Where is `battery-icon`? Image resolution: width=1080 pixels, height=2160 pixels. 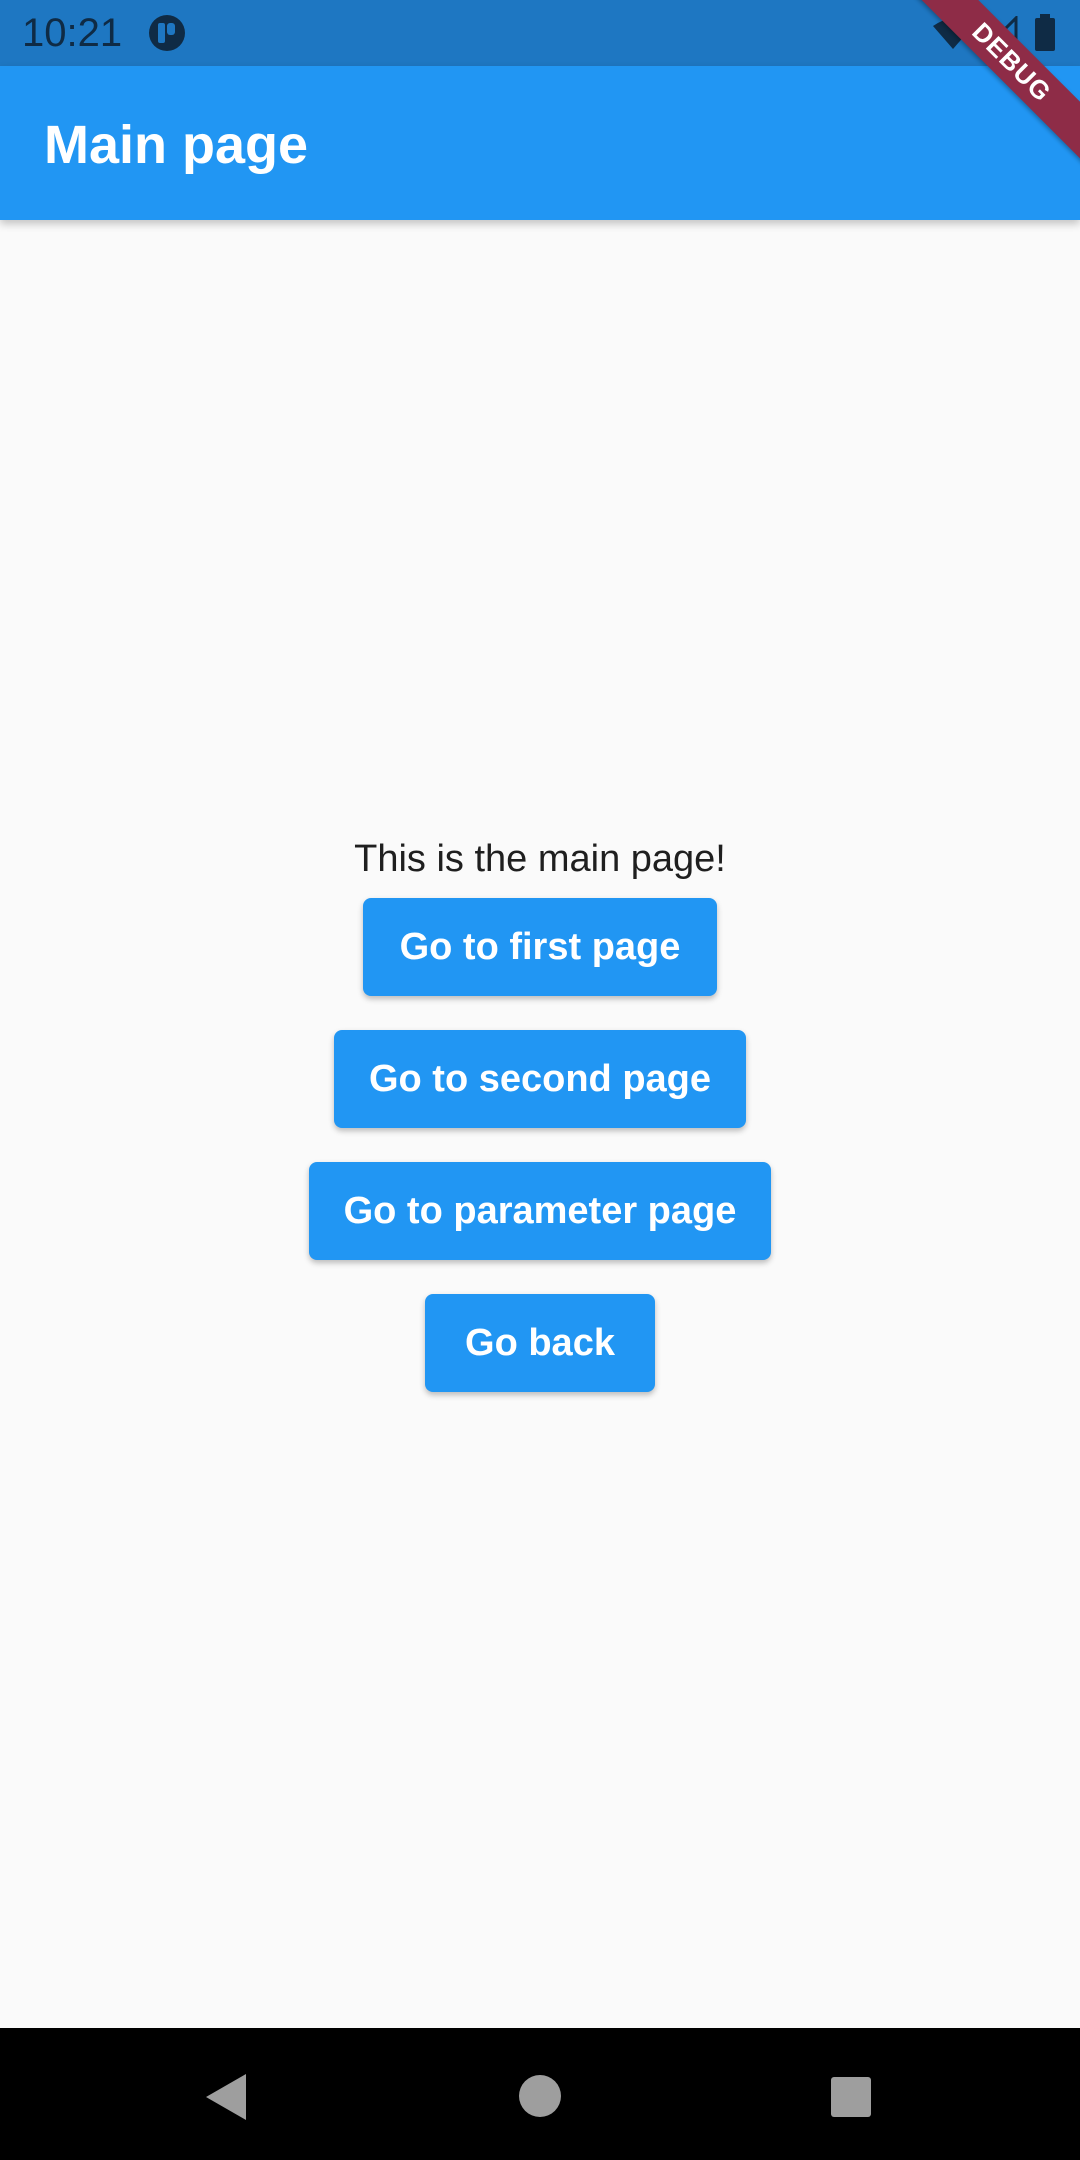
battery-icon is located at coordinates (1045, 32).